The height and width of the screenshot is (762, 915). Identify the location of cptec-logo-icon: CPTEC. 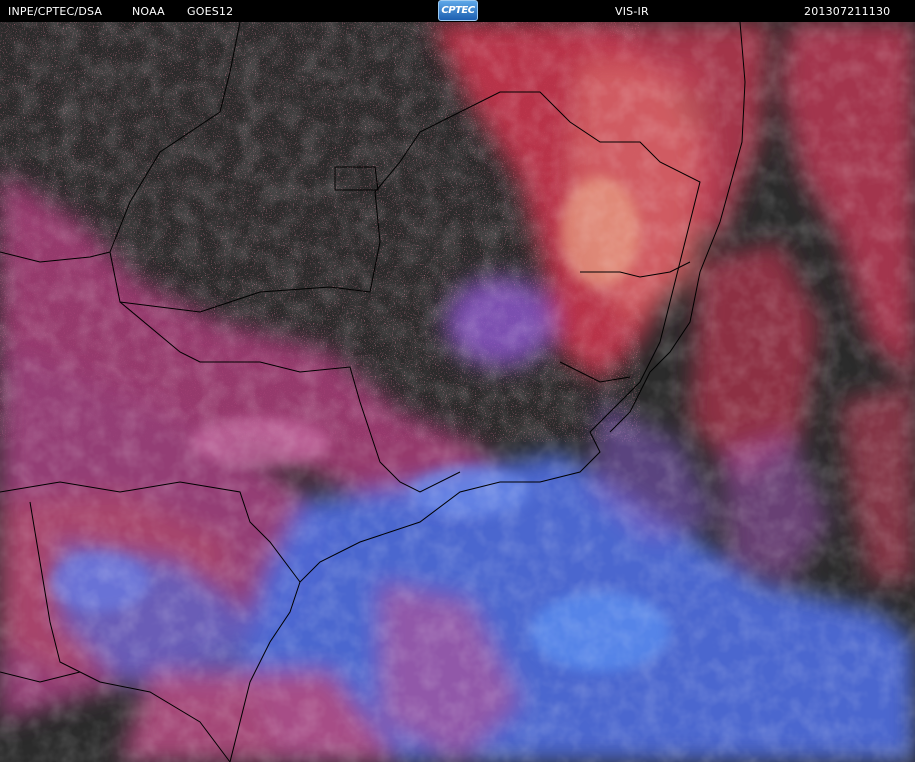
(458, 10).